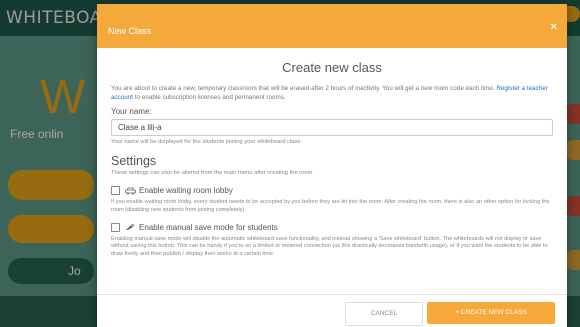 The width and height of the screenshot is (580, 327). I want to click on dialog-title: New Class, so click(130, 31).